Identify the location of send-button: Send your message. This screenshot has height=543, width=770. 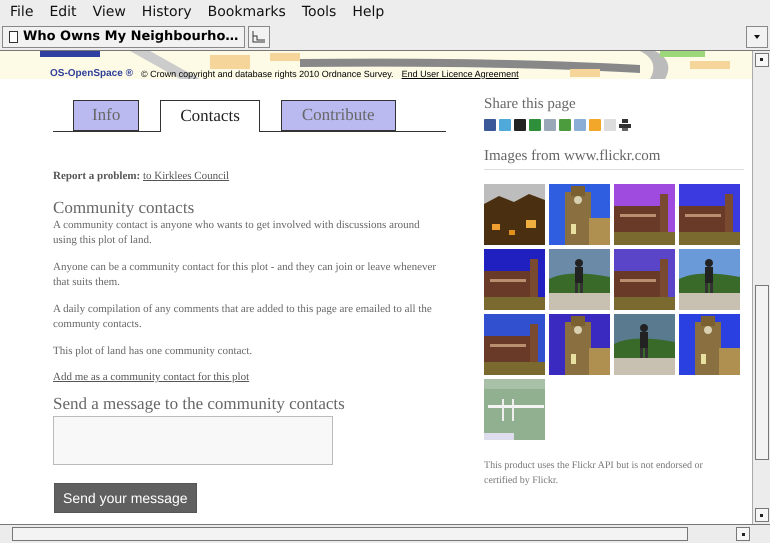
(125, 497).